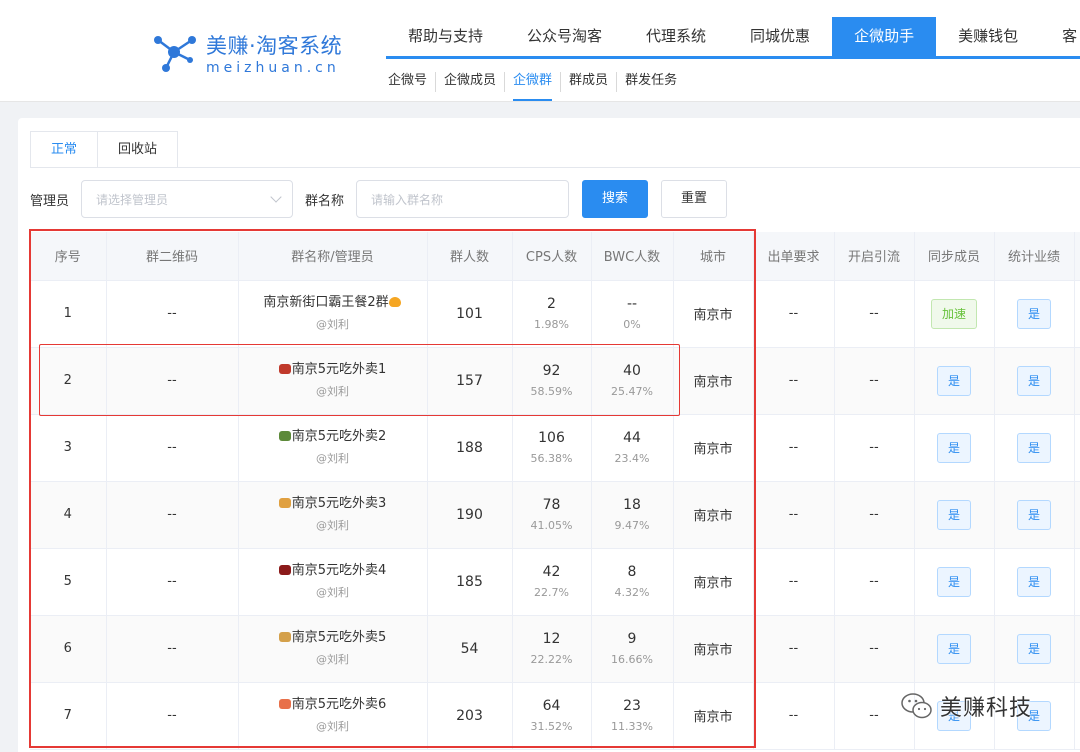  Describe the element at coordinates (469, 715) in the screenshot. I see `member-count: 203` at that location.